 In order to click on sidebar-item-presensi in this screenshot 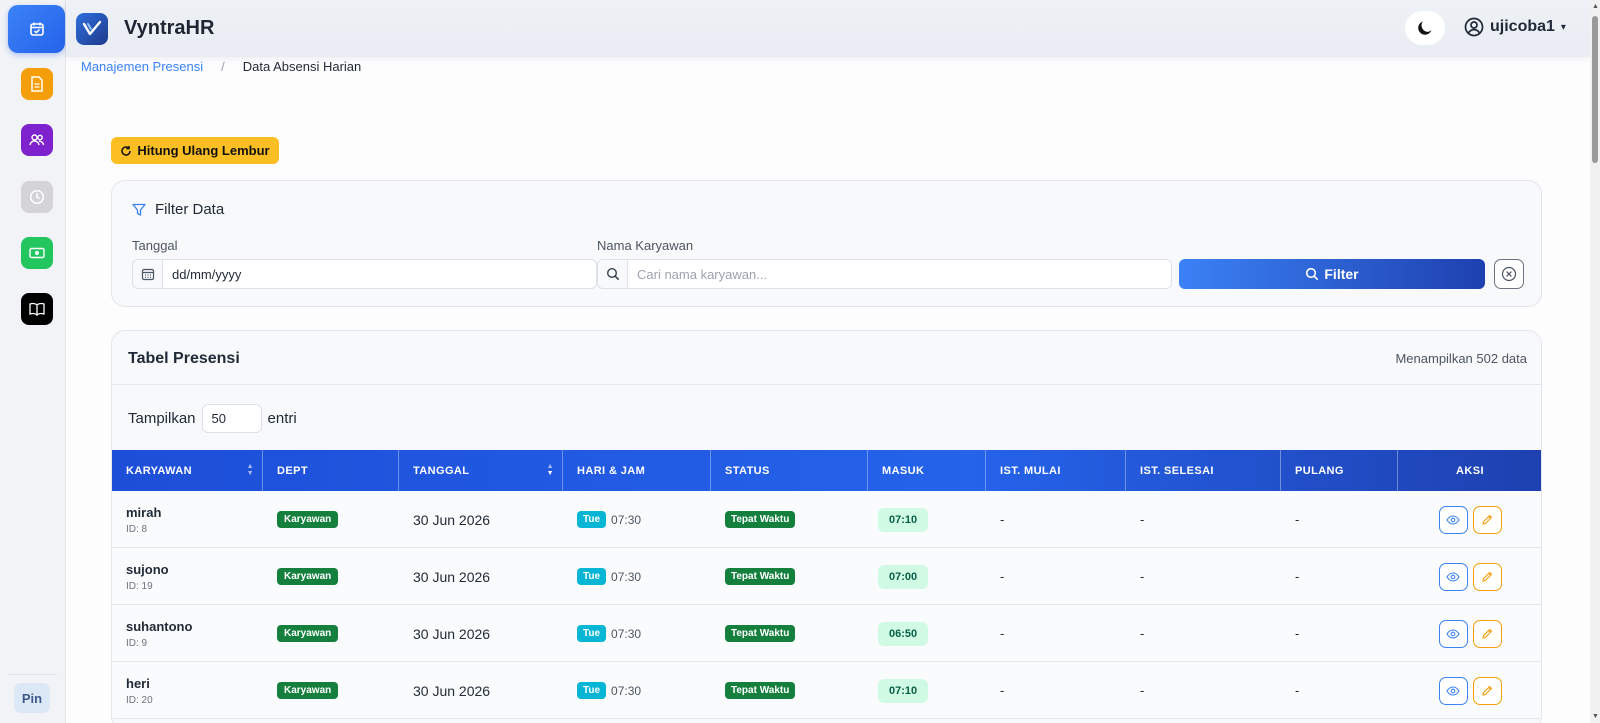, I will do `click(36, 29)`.